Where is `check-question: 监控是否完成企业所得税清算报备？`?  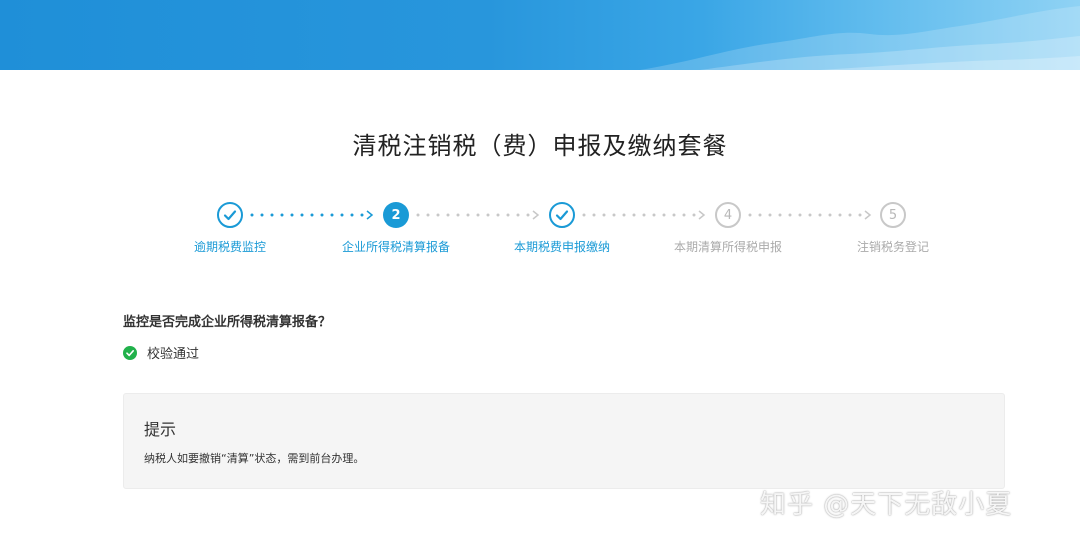 check-question: 监控是否完成企业所得税清算报备？ is located at coordinates (227, 322).